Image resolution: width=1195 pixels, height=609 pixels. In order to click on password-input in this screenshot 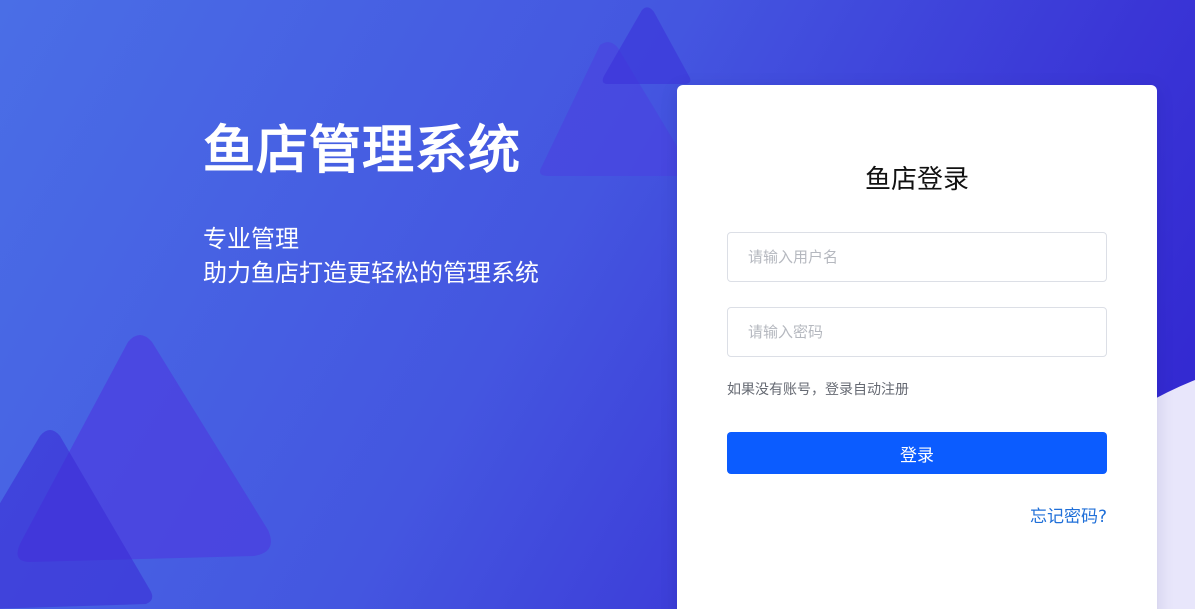, I will do `click(917, 332)`.